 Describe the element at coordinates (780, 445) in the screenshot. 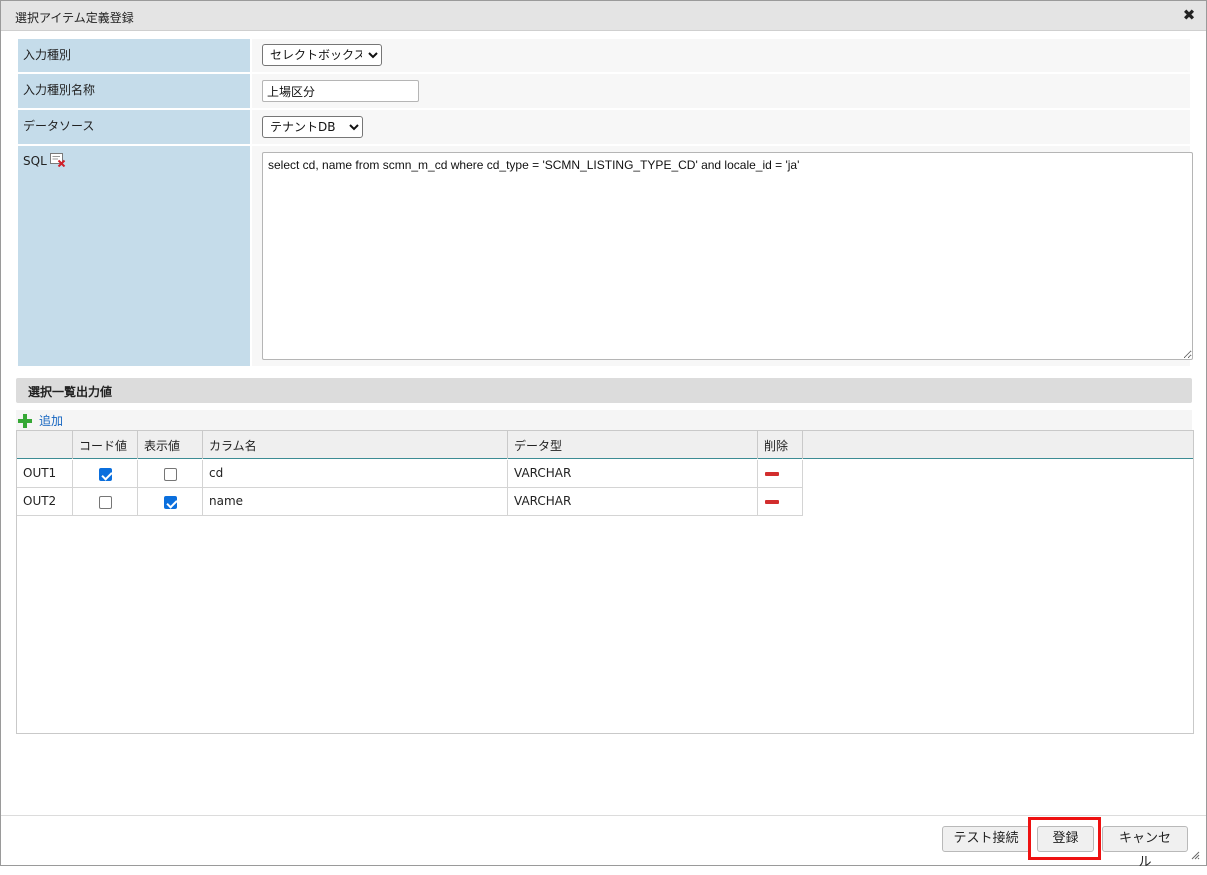

I see `header-cell-delete: 削除` at that location.